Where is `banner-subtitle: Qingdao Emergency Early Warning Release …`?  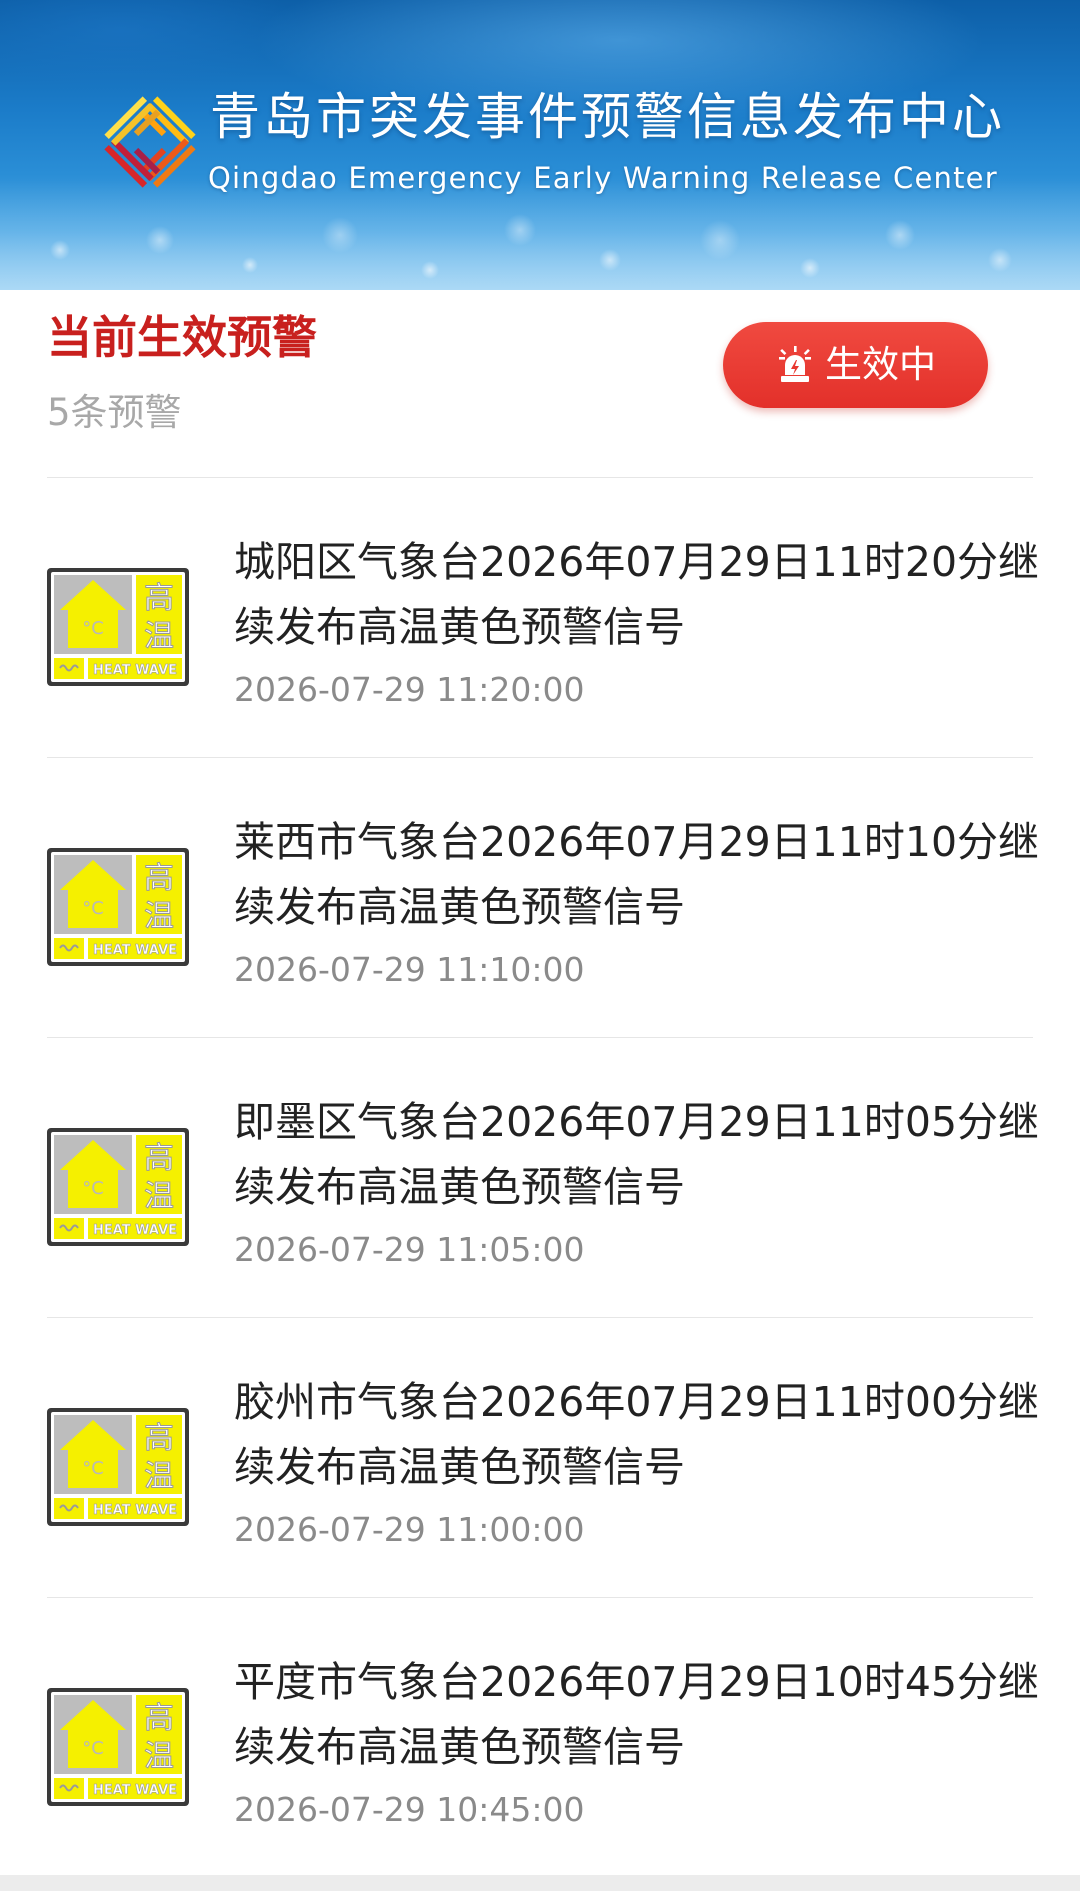 banner-subtitle: Qingdao Emergency Early Warning Release … is located at coordinates (603, 178).